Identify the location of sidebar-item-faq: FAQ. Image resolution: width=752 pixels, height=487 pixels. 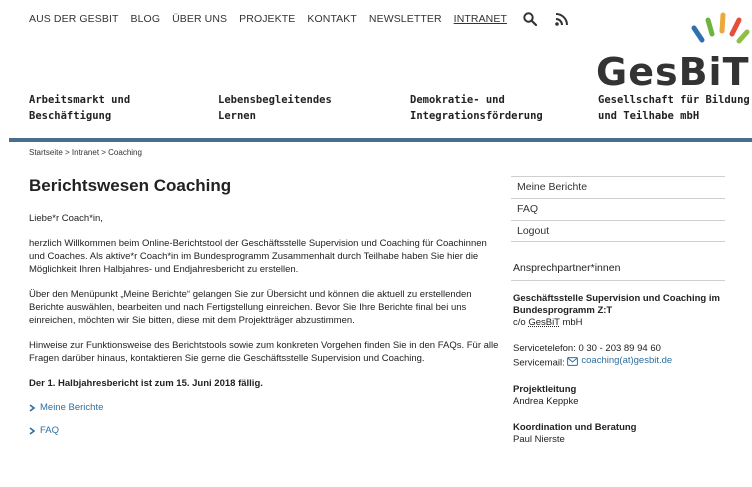
(618, 209).